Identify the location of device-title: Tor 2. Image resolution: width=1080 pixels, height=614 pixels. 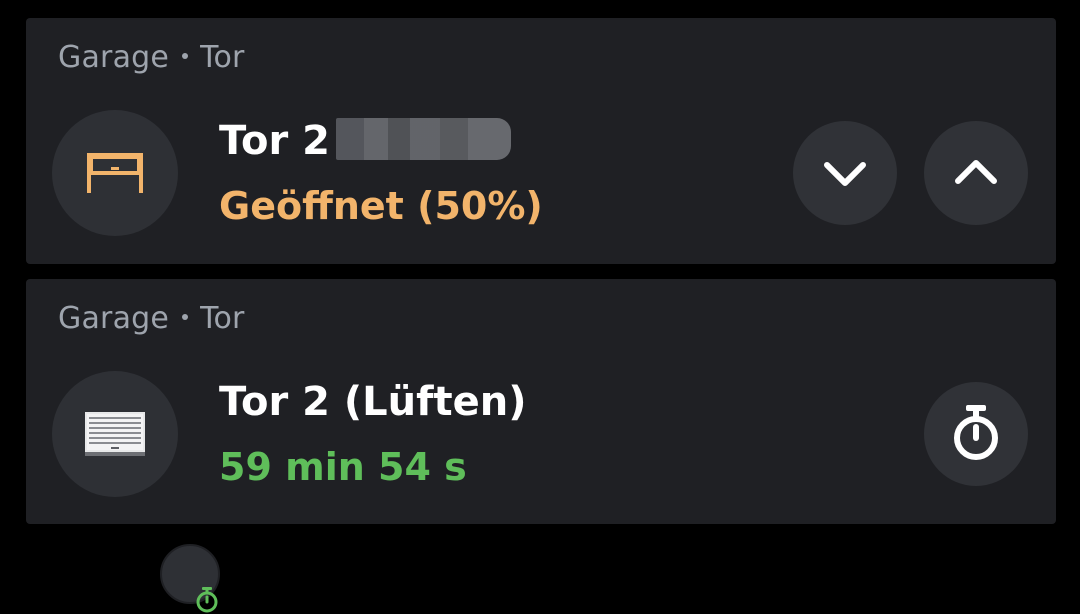
(365, 141).